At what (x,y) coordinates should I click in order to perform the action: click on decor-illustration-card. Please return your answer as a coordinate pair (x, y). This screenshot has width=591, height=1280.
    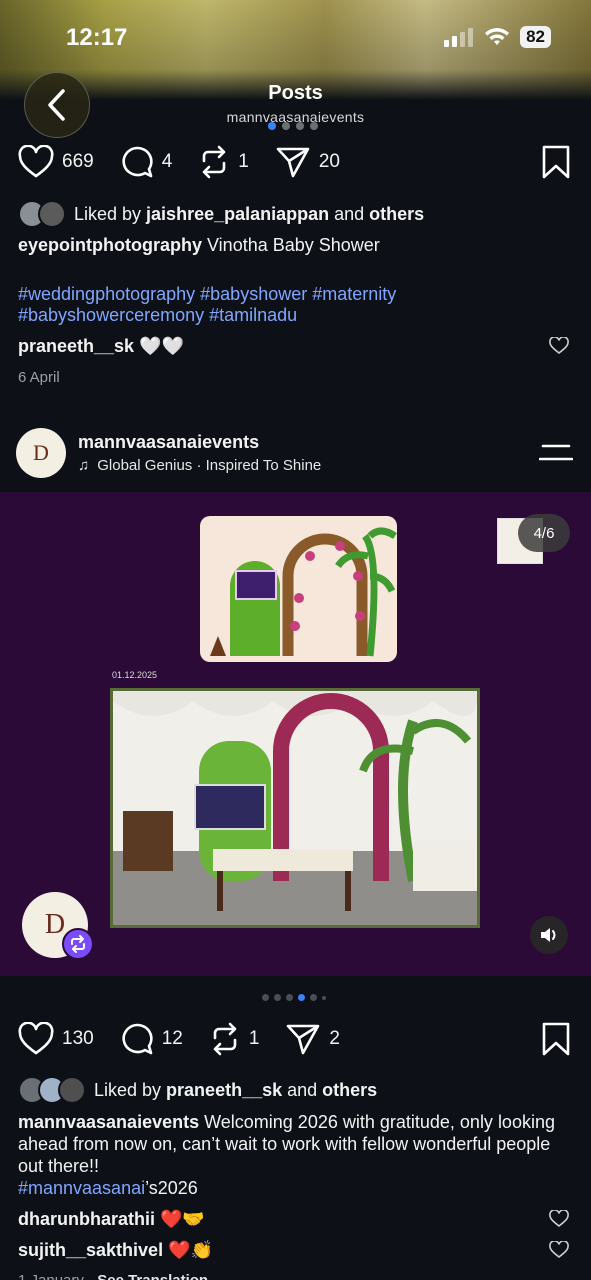
    Looking at the image, I should click on (298, 589).